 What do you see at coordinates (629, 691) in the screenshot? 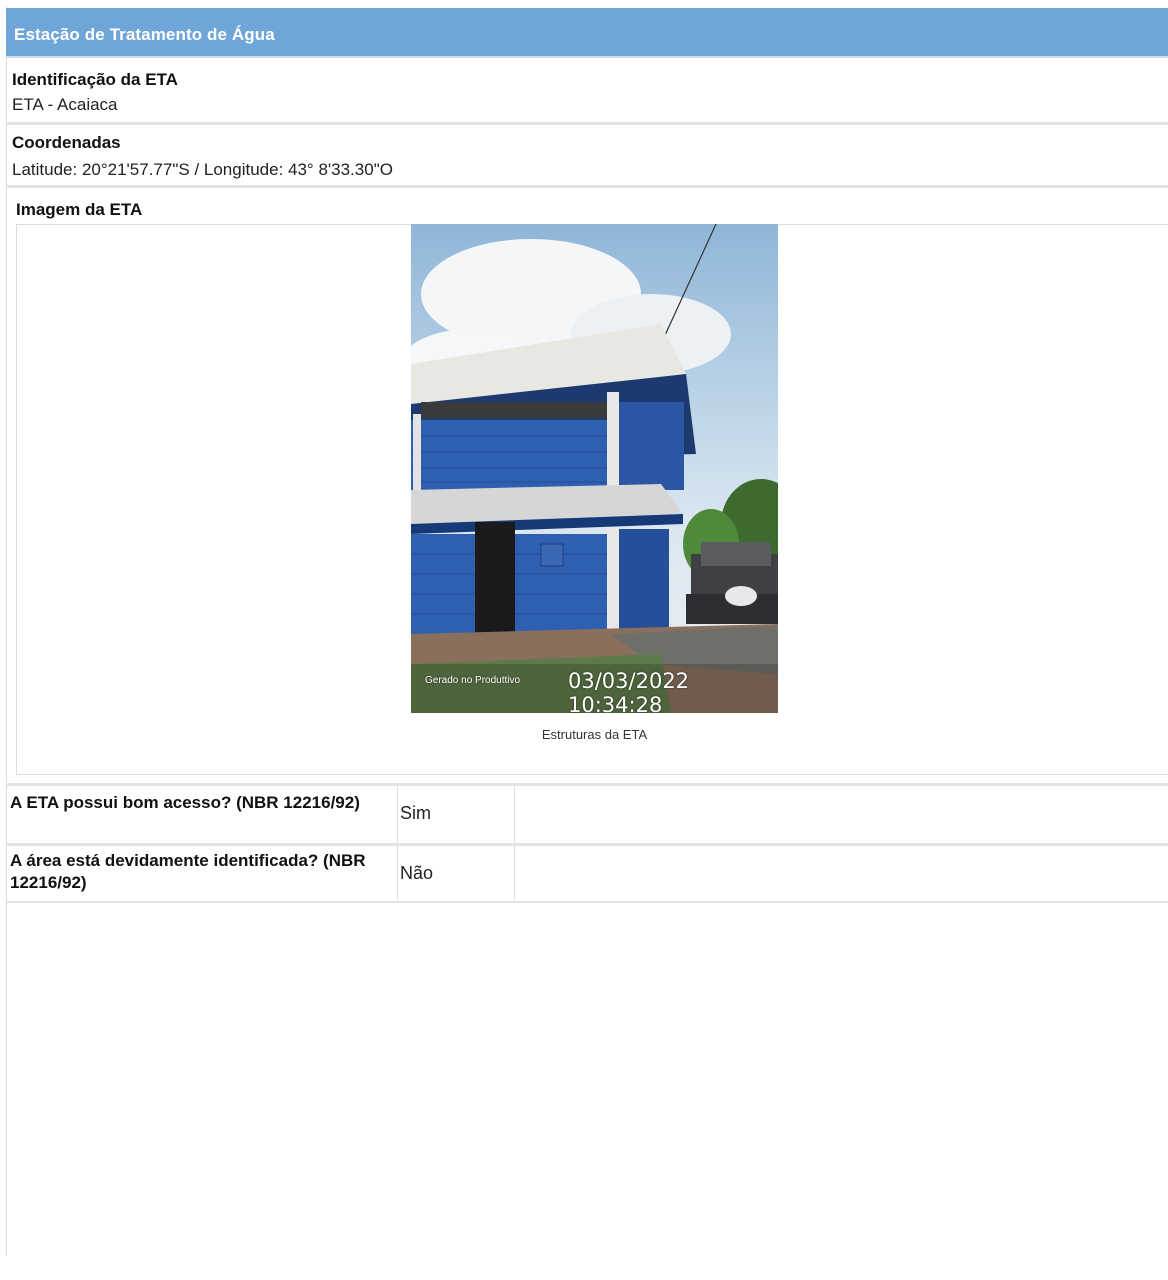
I see `photo-timestamp: 03/03/2022 10:34:28` at bounding box center [629, 691].